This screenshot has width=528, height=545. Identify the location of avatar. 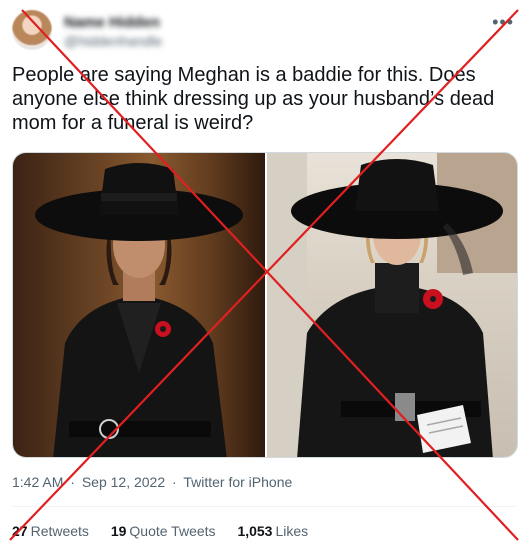
(32, 30).